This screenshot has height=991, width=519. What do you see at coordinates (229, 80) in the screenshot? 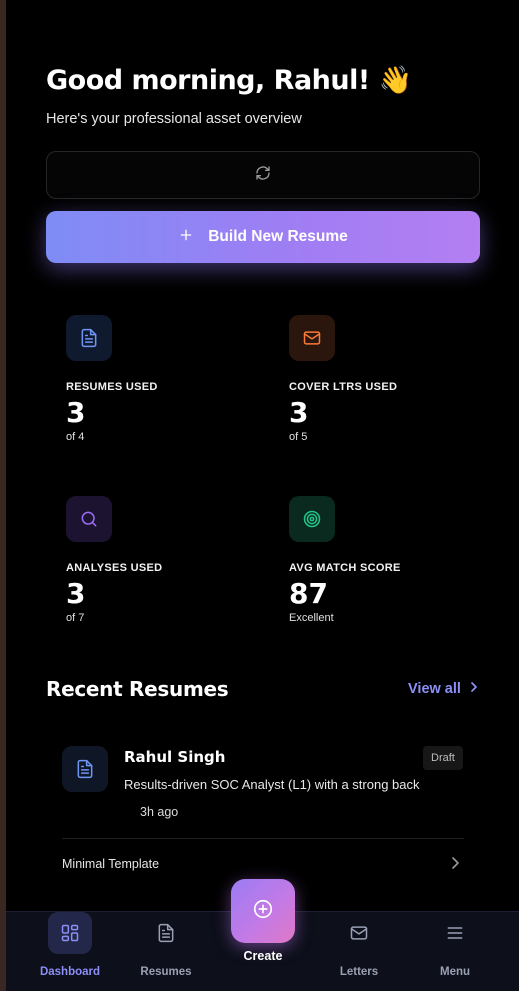
I see `greeting-title: Good morning, Rahul! 👋` at bounding box center [229, 80].